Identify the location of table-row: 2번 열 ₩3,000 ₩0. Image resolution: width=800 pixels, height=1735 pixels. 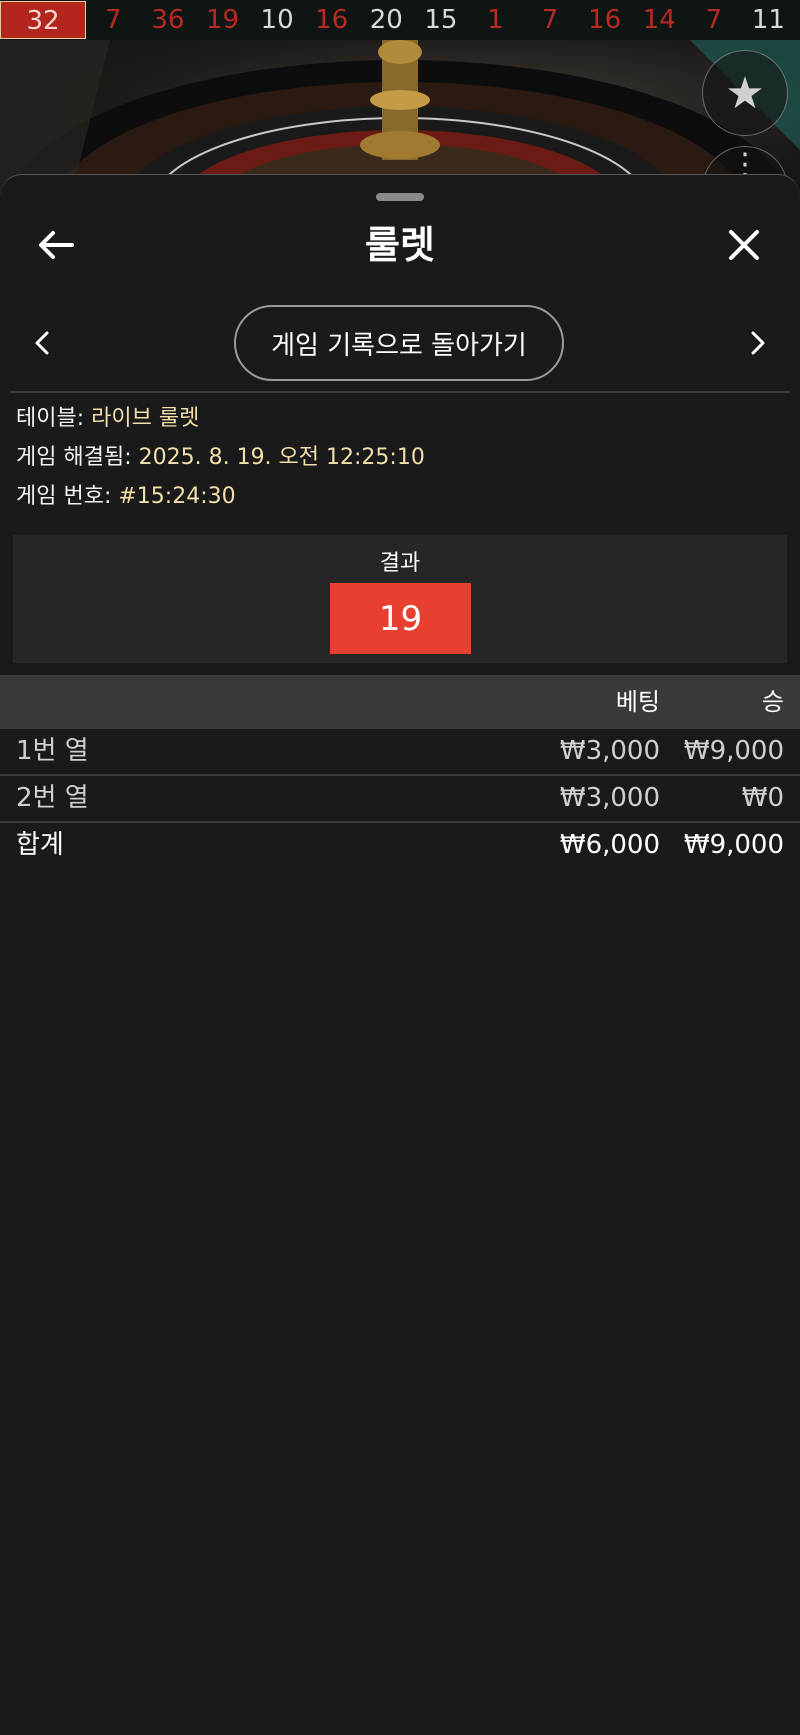
(400, 799).